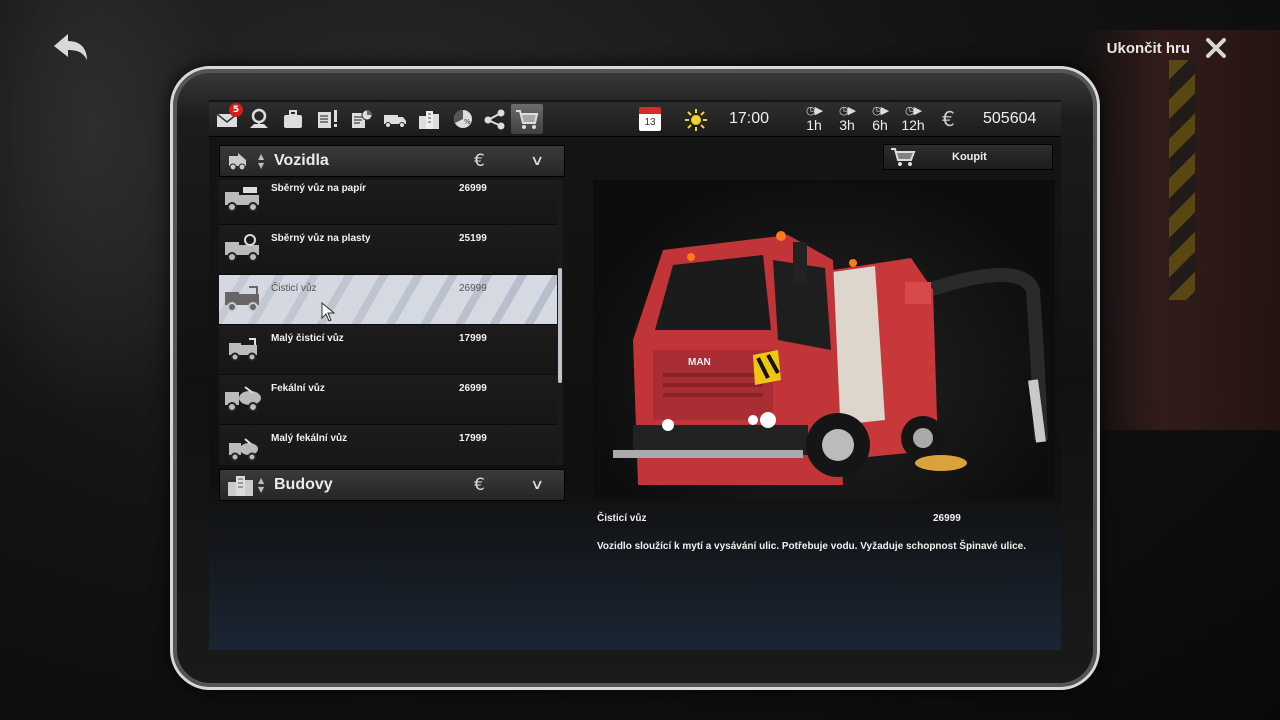 This screenshot has width=1280, height=720. What do you see at coordinates (473, 238) in the screenshot?
I see `vehicle-price: 25199` at bounding box center [473, 238].